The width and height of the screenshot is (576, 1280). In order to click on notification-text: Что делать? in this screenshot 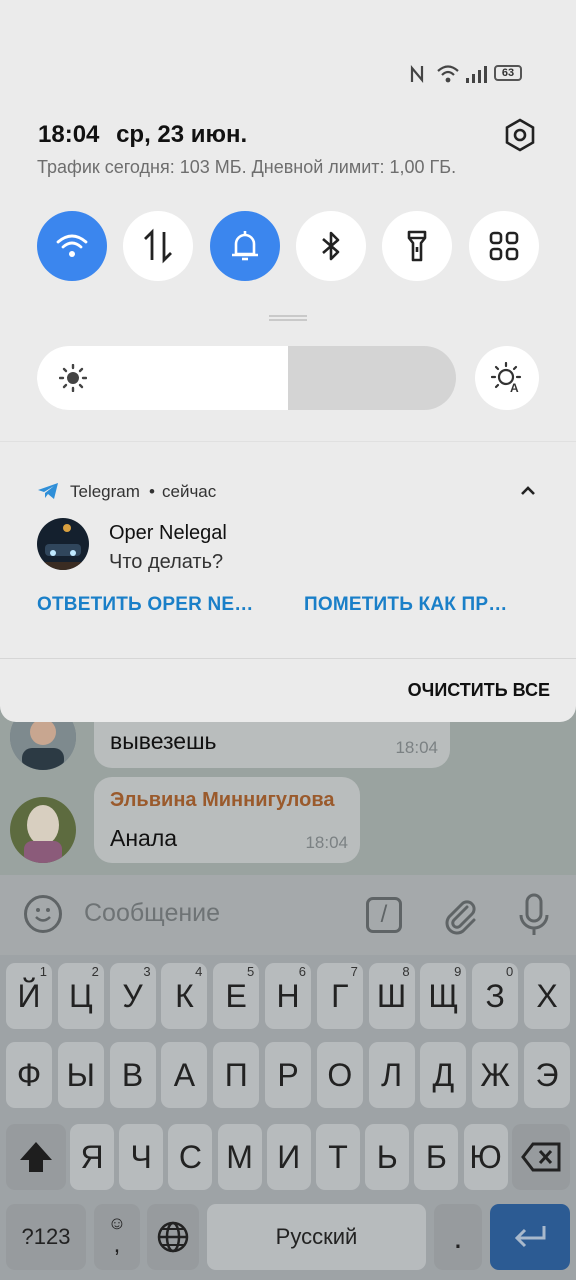, I will do `click(166, 562)`.